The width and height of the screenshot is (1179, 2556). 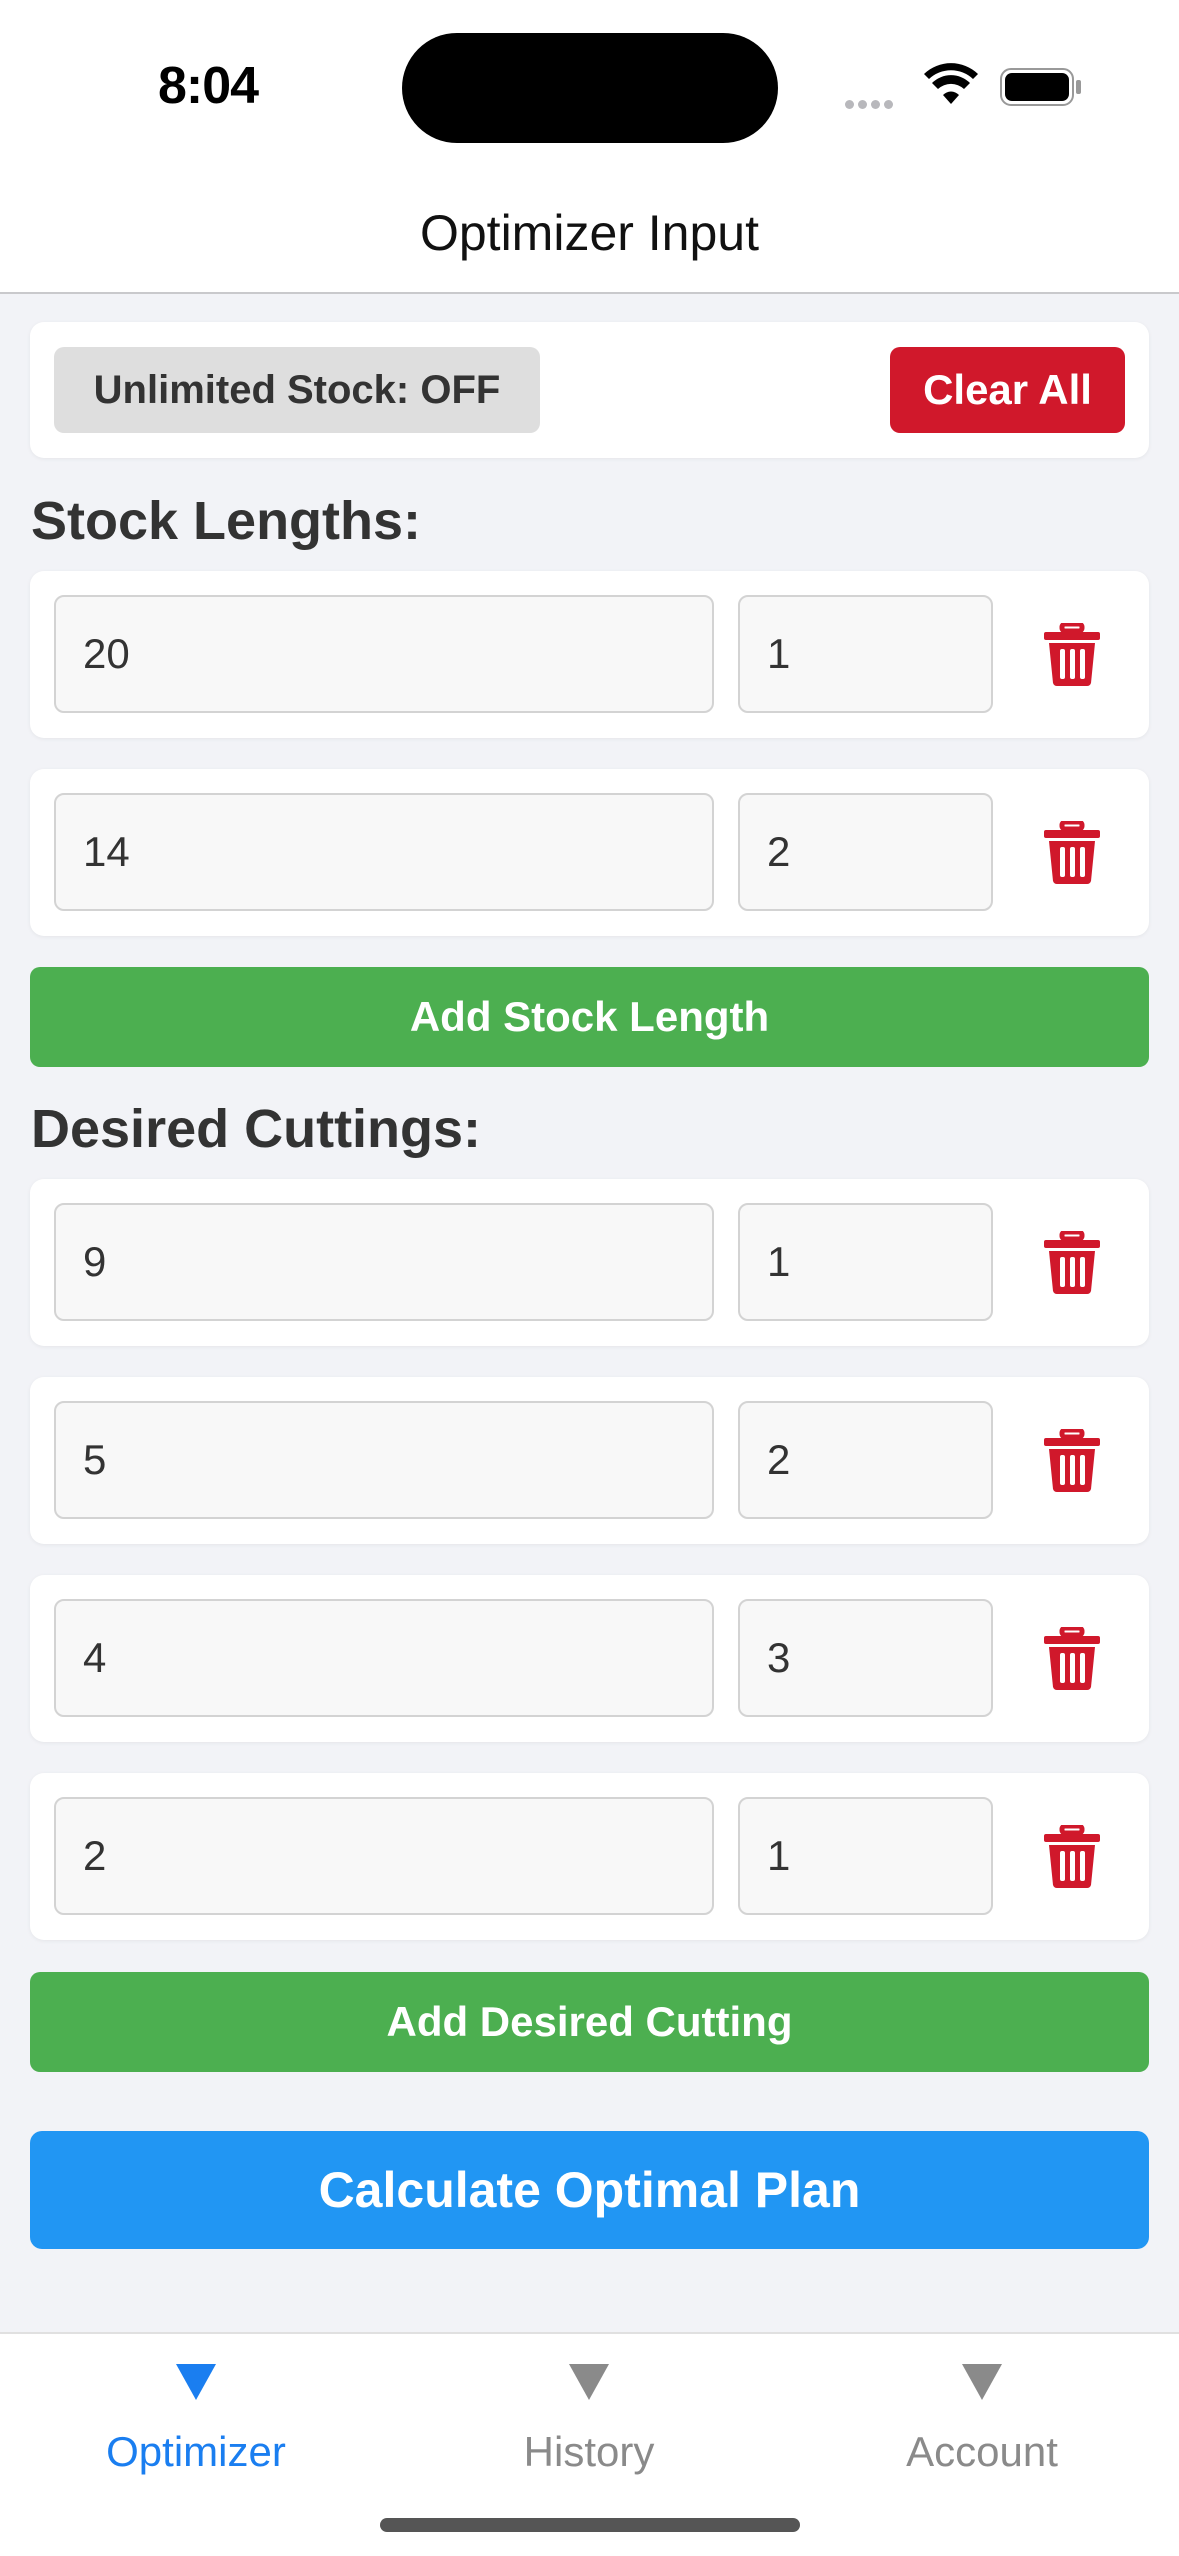 What do you see at coordinates (196, 2451) in the screenshot?
I see `tab-label: Optimizer` at bounding box center [196, 2451].